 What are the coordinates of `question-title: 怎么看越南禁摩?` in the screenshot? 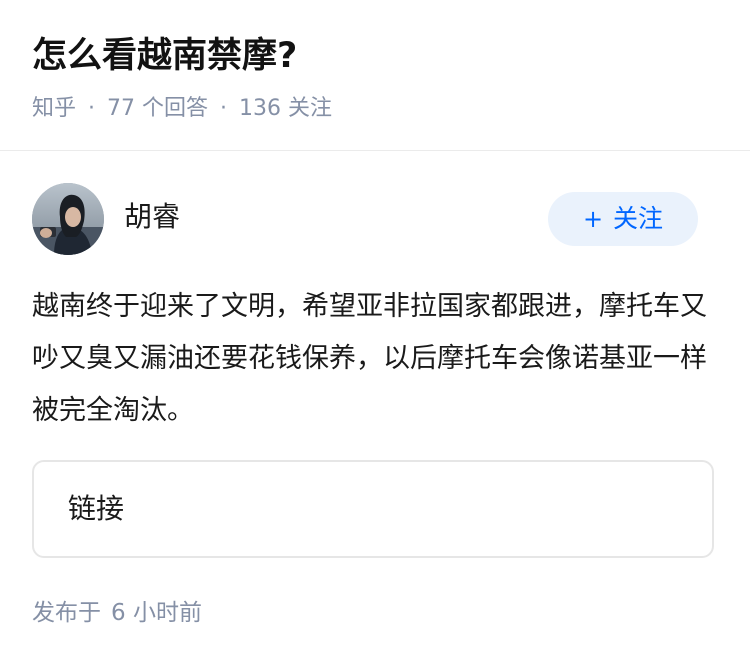 It's located at (375, 56).